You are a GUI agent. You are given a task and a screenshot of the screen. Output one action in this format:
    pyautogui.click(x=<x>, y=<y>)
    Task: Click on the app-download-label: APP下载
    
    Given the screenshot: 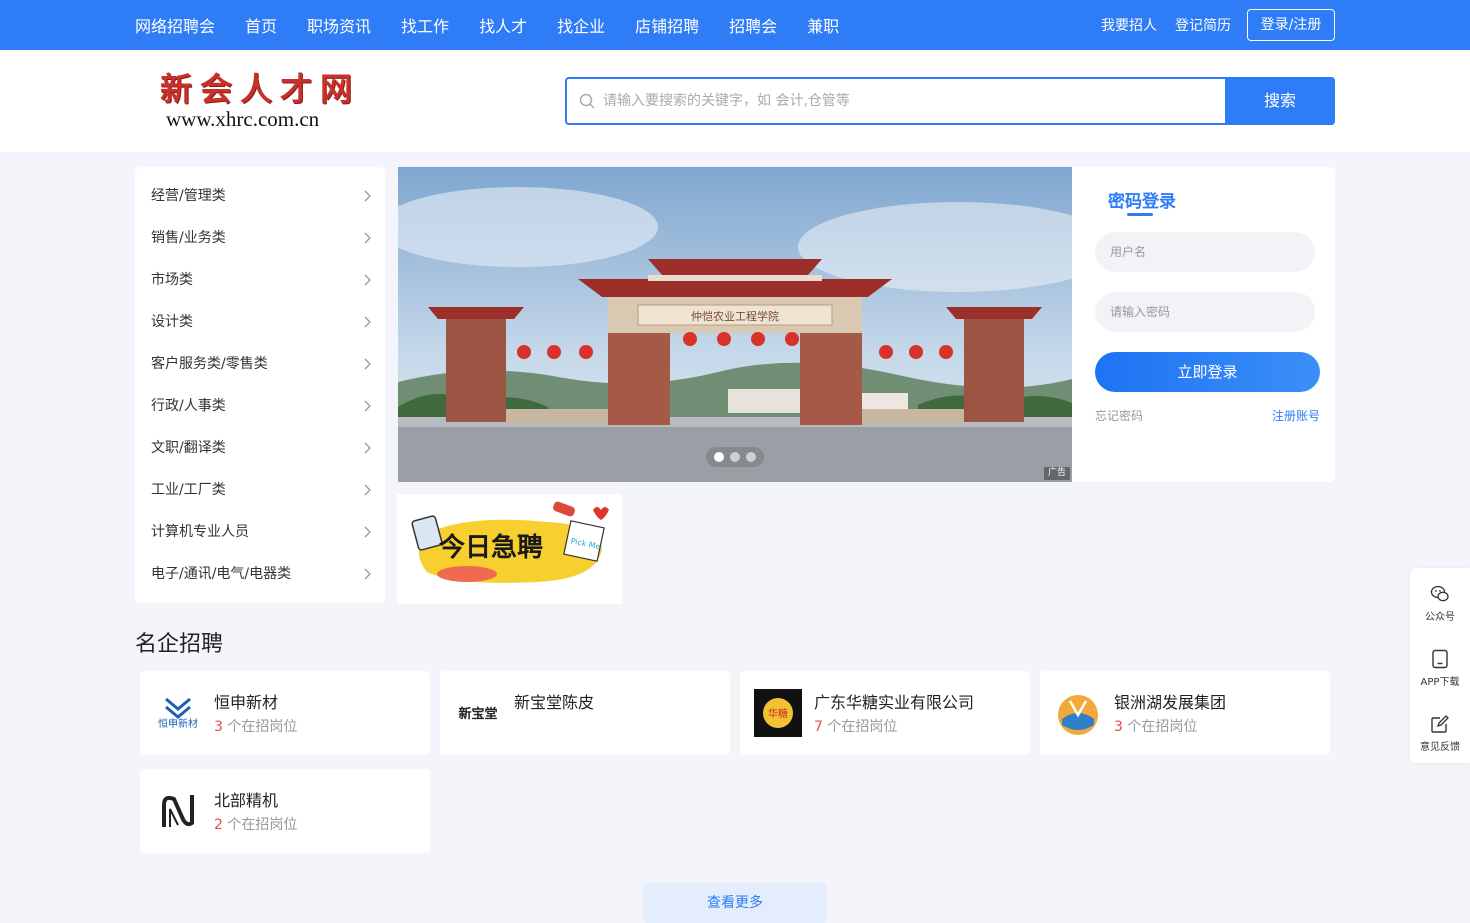 What is the action you would take?
    pyautogui.click(x=1440, y=682)
    